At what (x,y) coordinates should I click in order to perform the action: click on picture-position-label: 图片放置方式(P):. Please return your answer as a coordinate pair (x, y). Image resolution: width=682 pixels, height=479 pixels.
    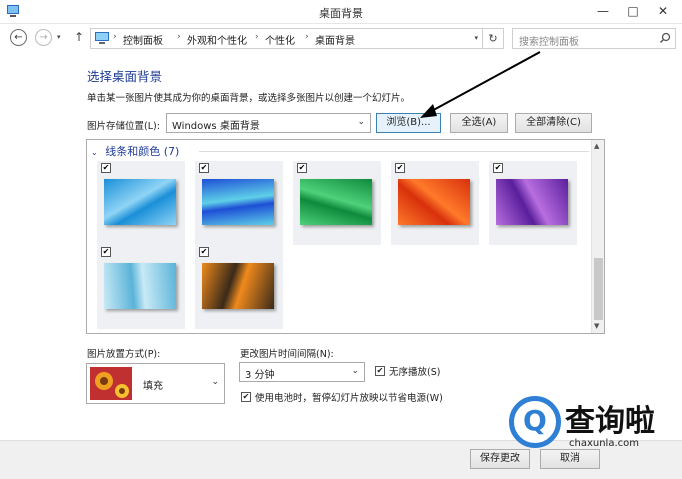
    Looking at the image, I should click on (124, 354).